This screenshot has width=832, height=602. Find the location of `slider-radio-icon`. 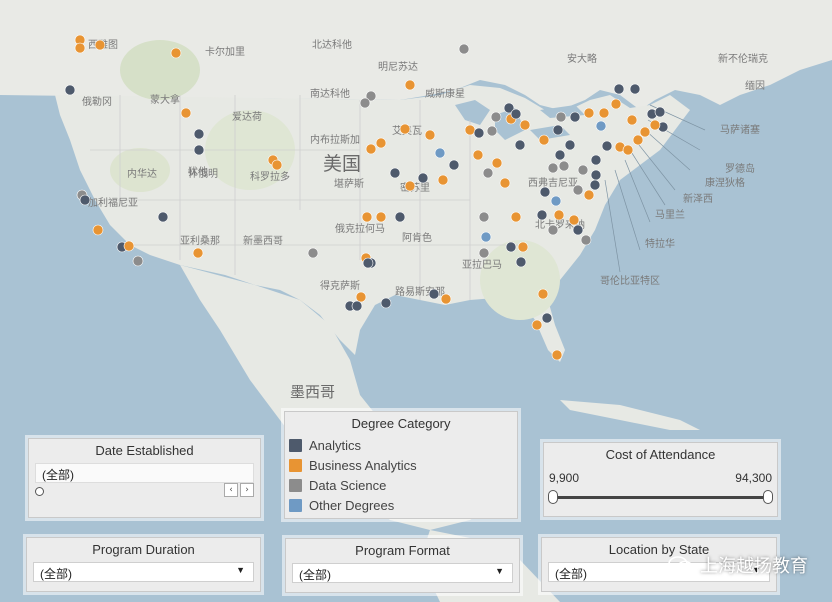

slider-radio-icon is located at coordinates (39, 491).